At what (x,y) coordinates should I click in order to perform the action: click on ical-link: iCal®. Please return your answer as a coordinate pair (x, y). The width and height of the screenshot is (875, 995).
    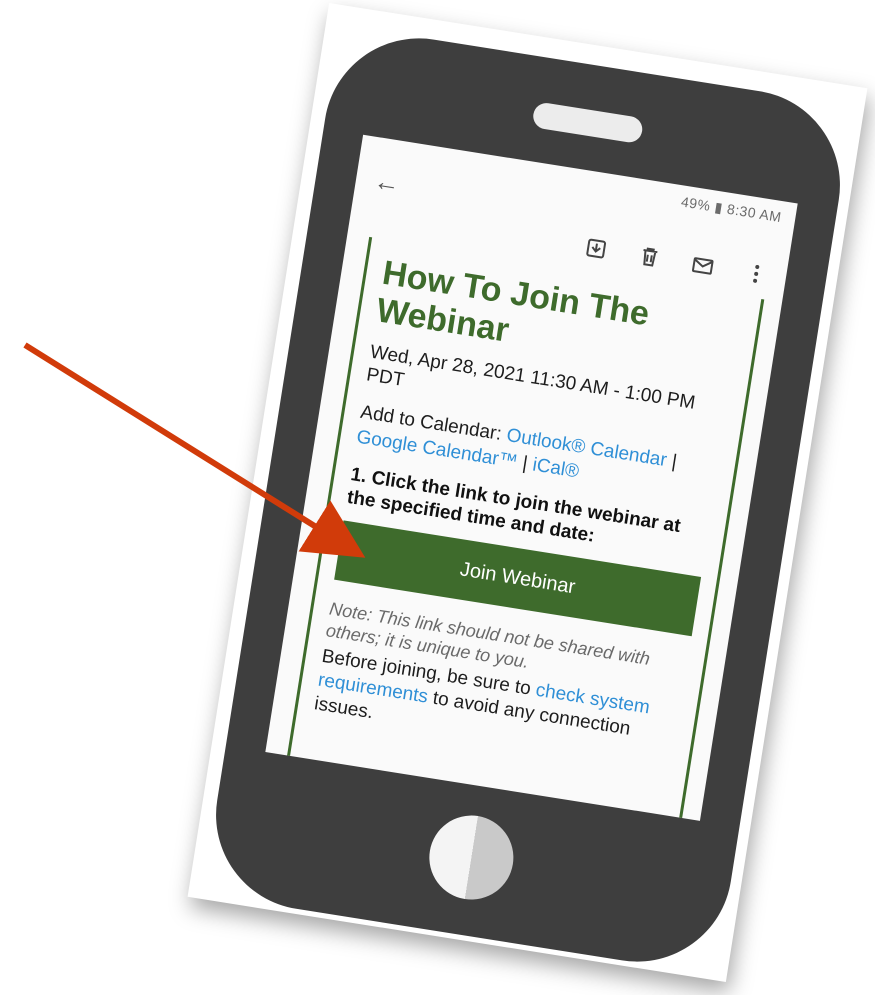
    Looking at the image, I should click on (555, 468).